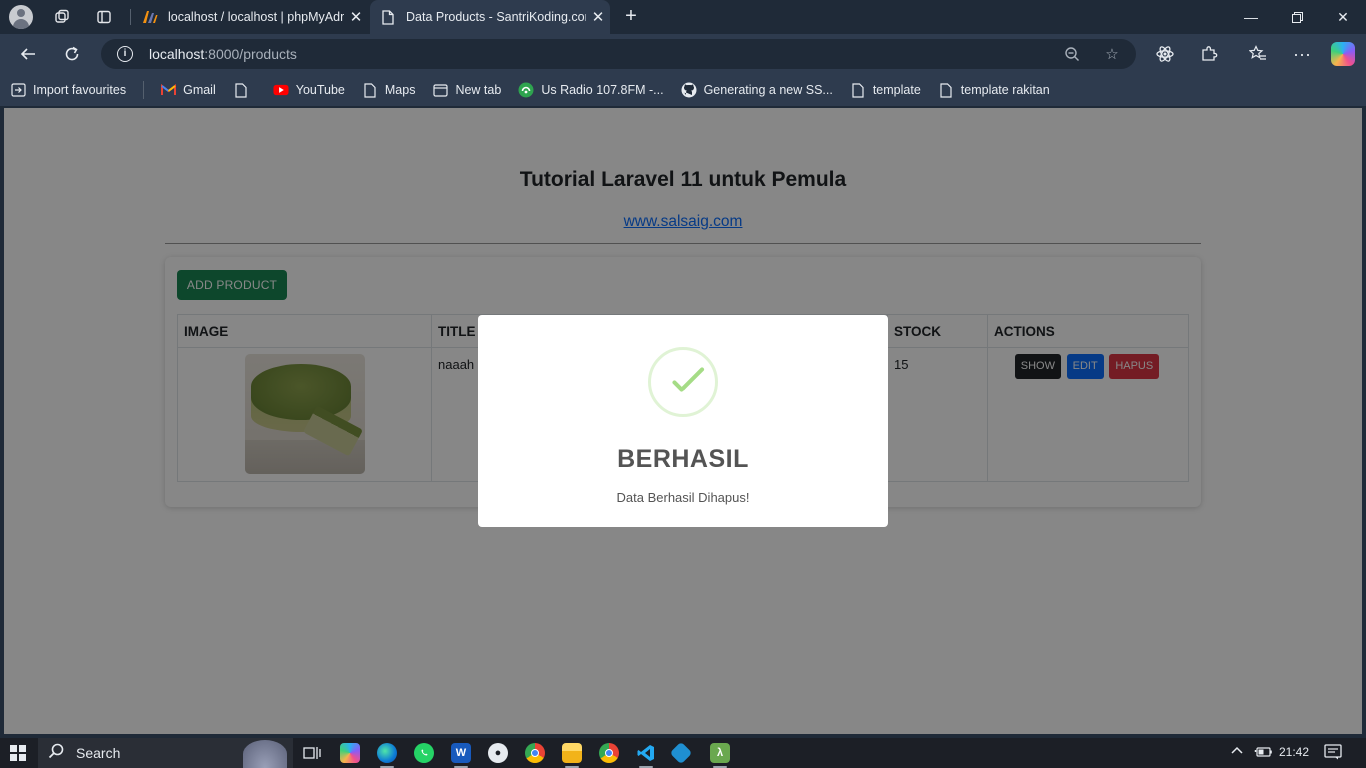 The image size is (1366, 768). What do you see at coordinates (683, 459) in the screenshot?
I see `dialog-title: BERHASIL` at bounding box center [683, 459].